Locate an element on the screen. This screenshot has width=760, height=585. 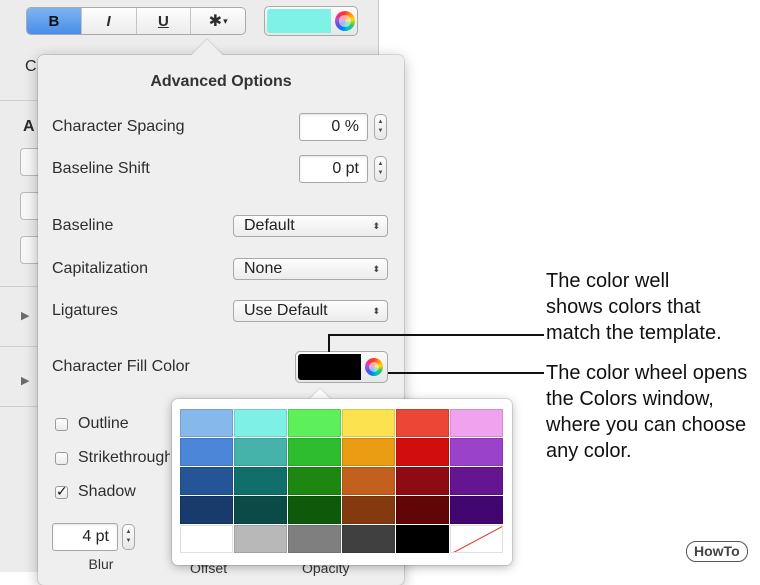
baseline-shift-field: 0 pt is located at coordinates (333, 169).